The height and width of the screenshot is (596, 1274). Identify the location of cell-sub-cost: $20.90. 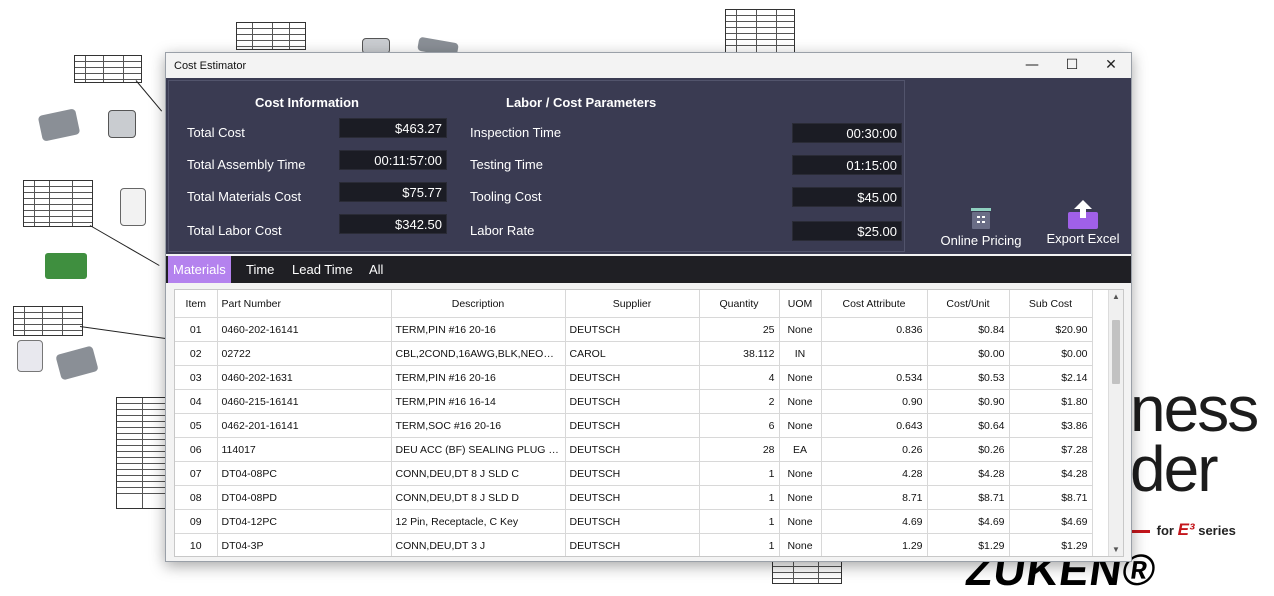
(1051, 329).